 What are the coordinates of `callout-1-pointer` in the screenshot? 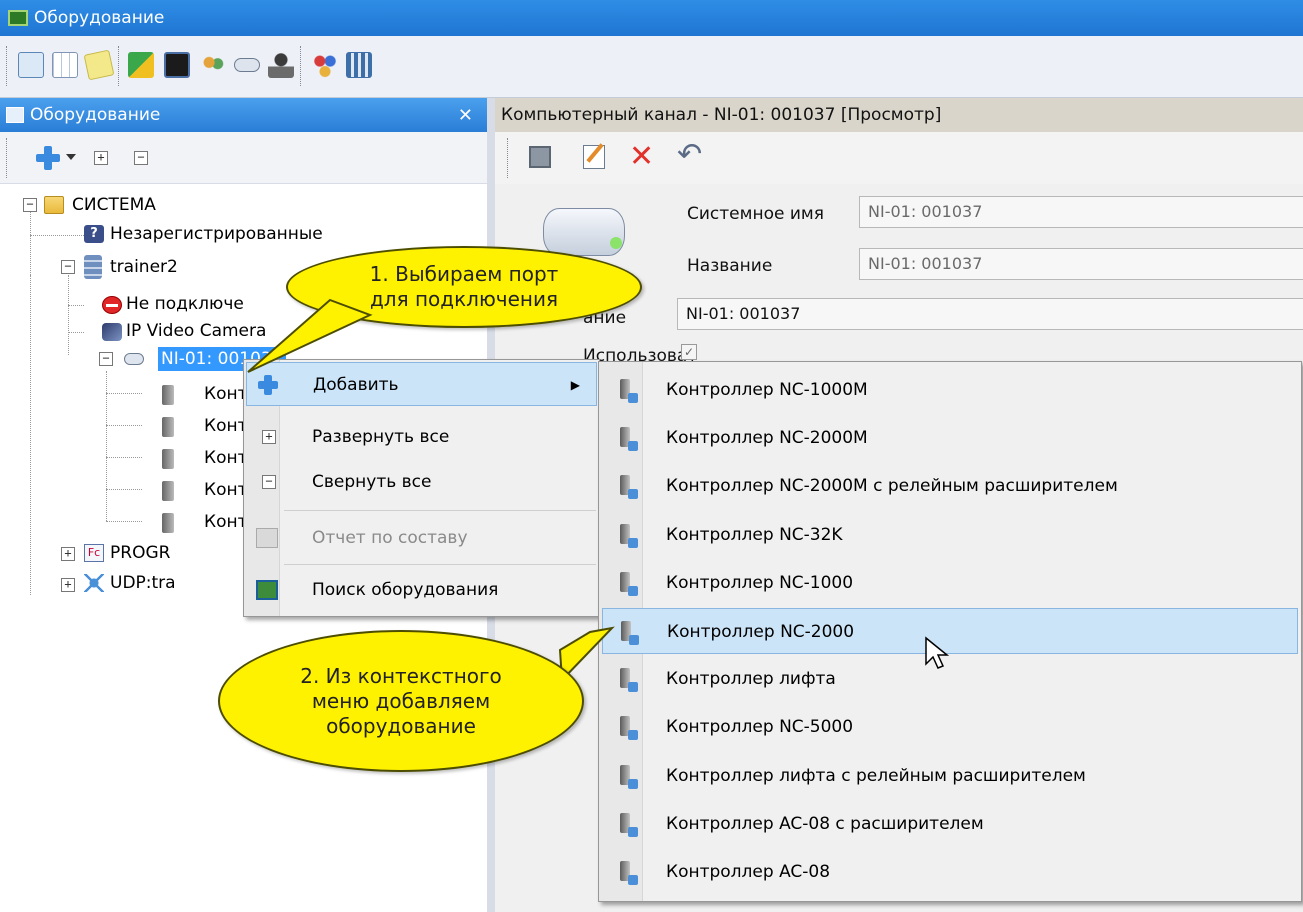 It's located at (310, 335).